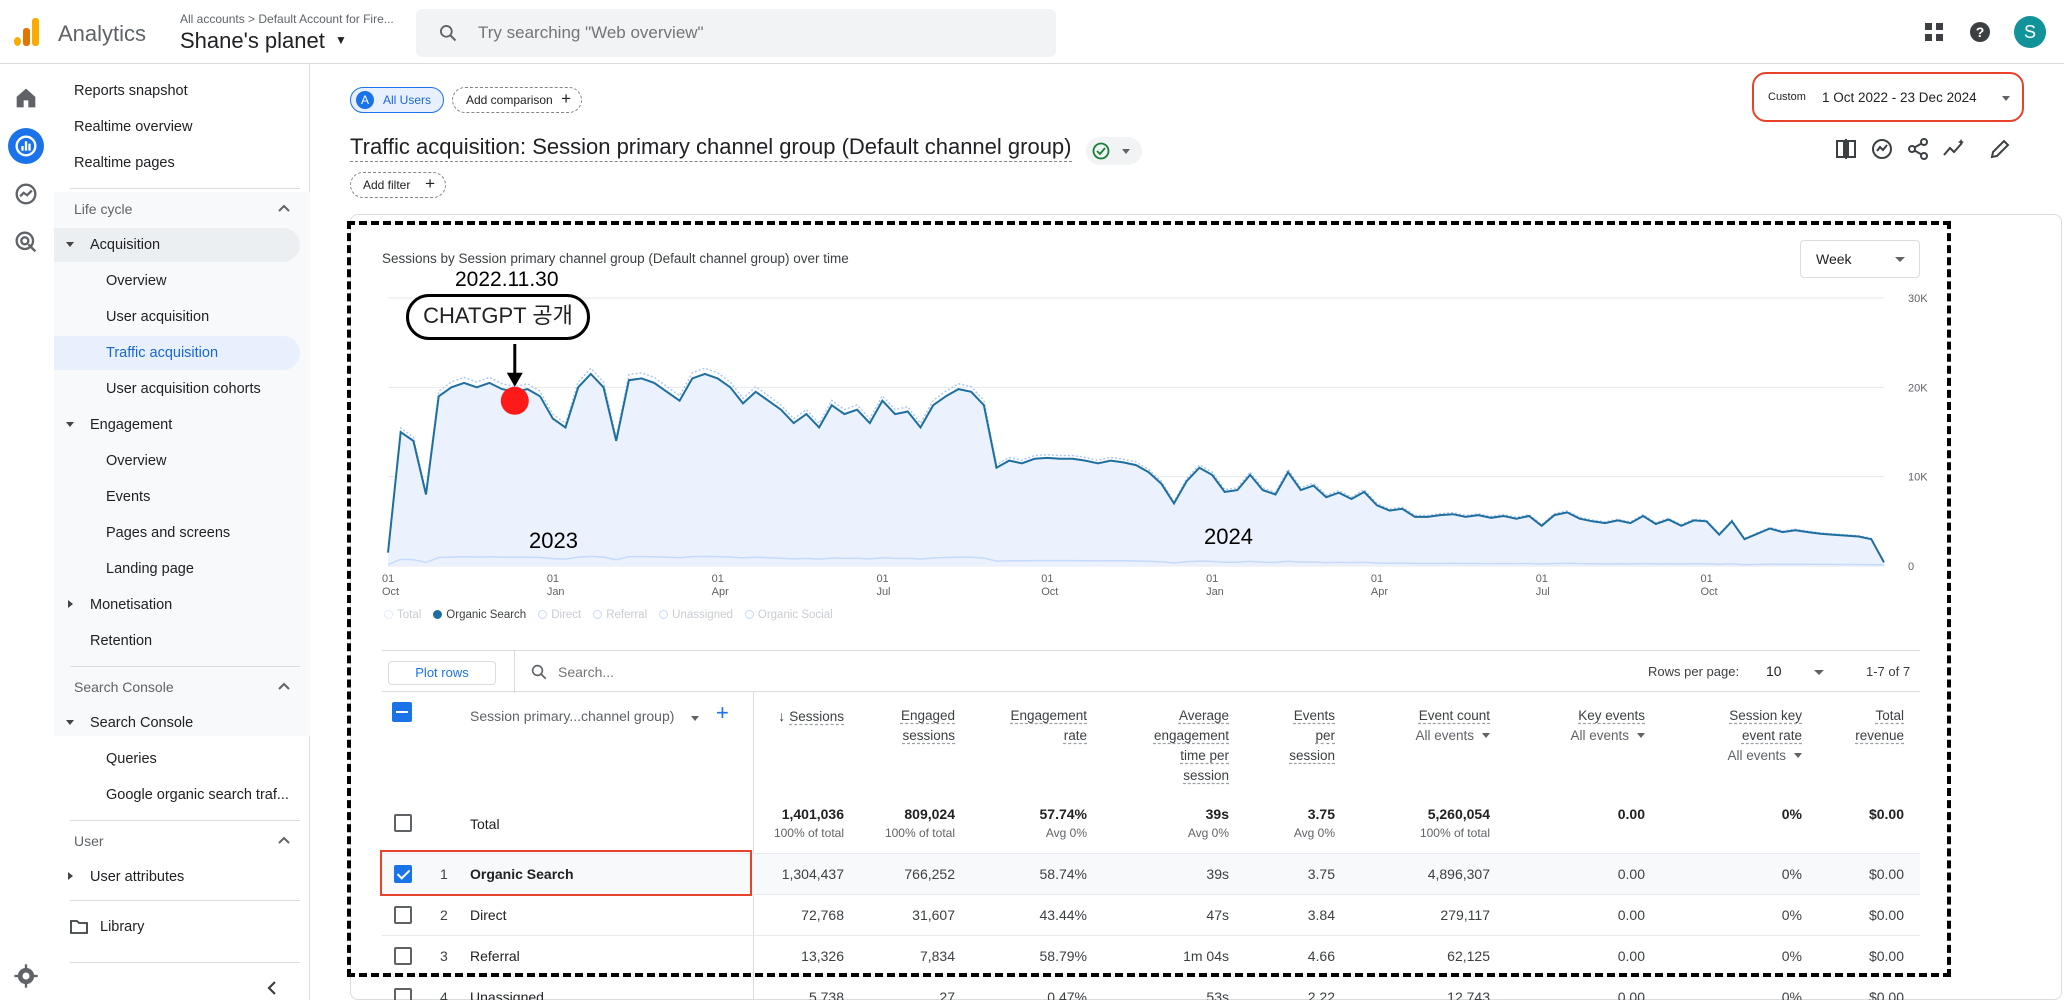 Image resolution: width=2064 pixels, height=1000 pixels. What do you see at coordinates (479, 615) in the screenshot?
I see `legend-item: Organic Search` at bounding box center [479, 615].